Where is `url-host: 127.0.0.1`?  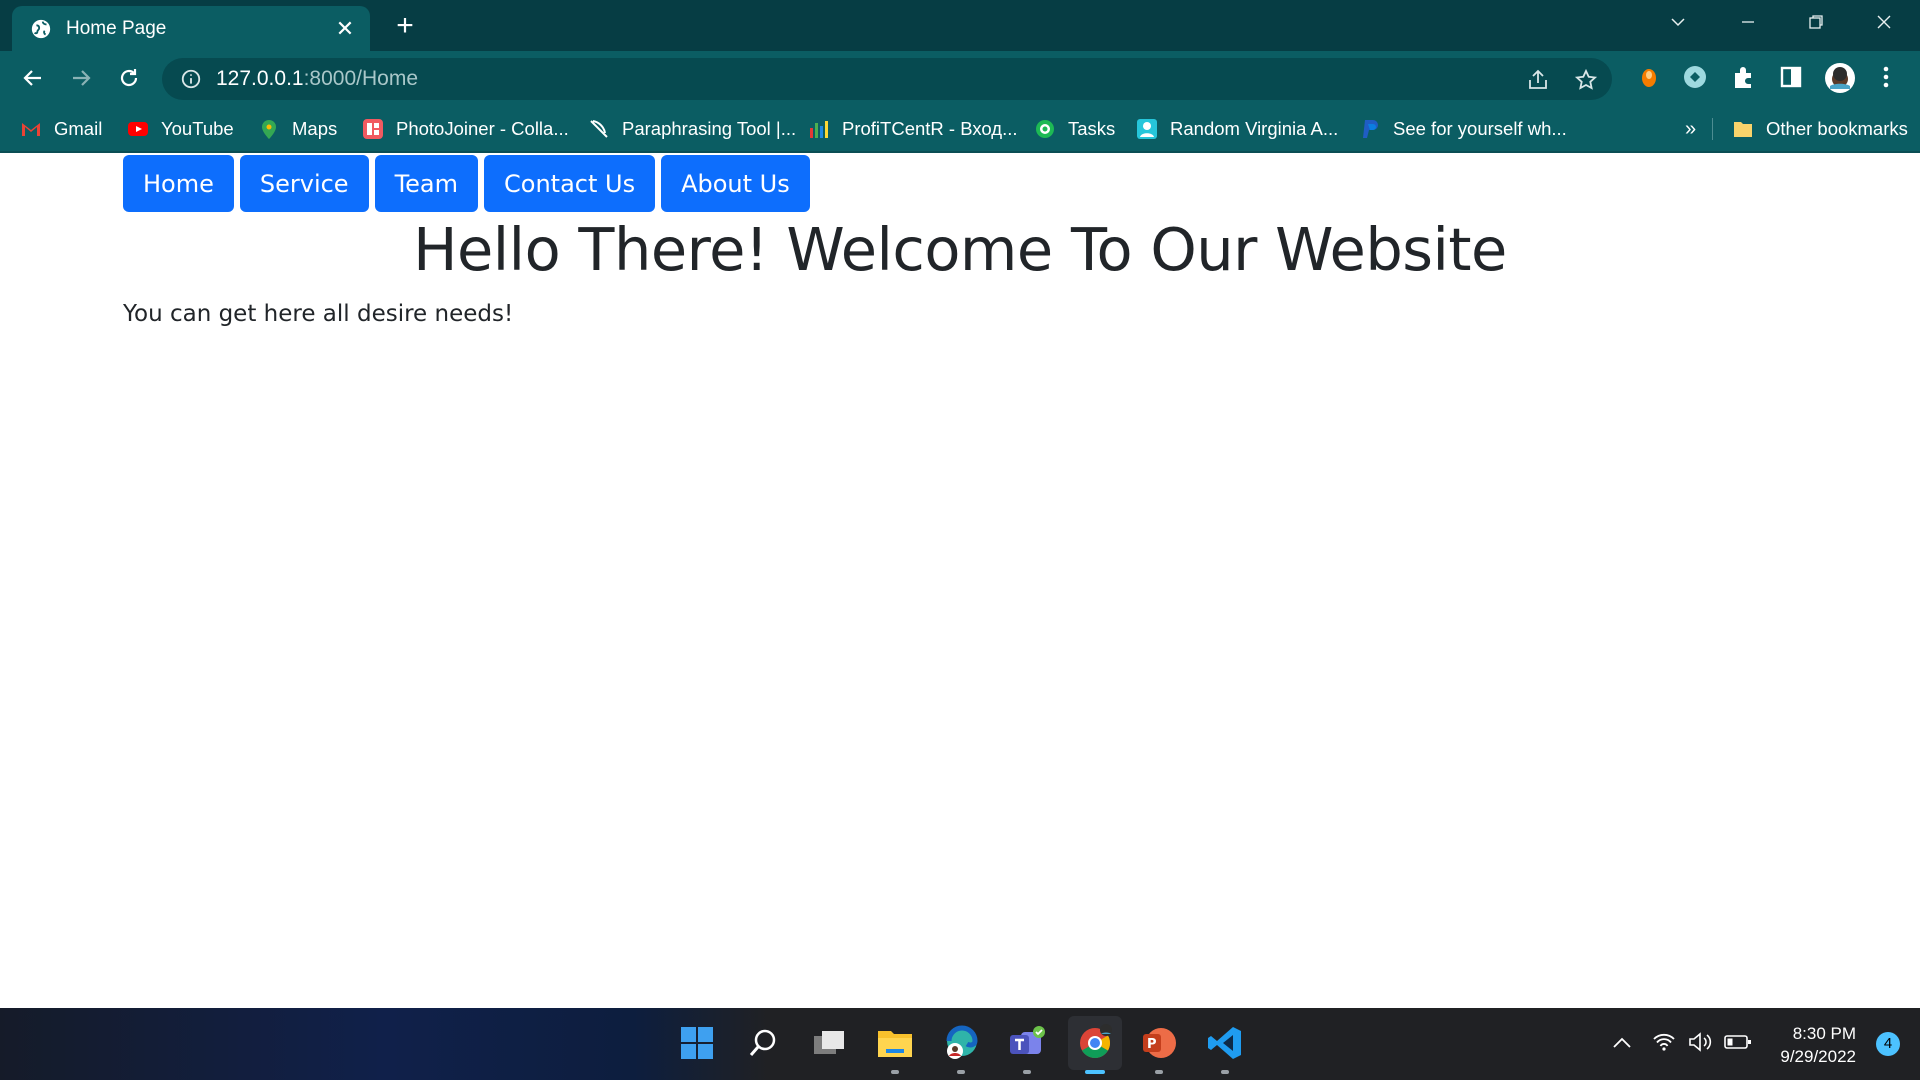 url-host: 127.0.0.1 is located at coordinates (260, 78).